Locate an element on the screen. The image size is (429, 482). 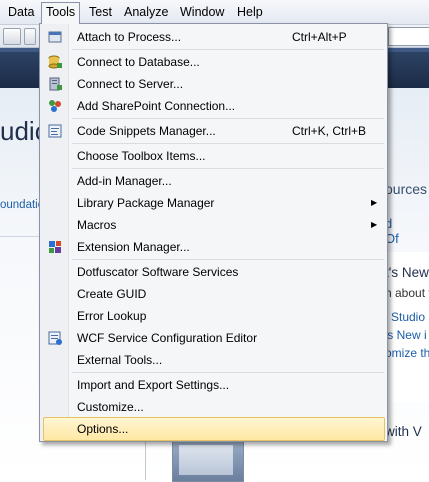
sharepoint-icon is located at coordinates (55, 106).